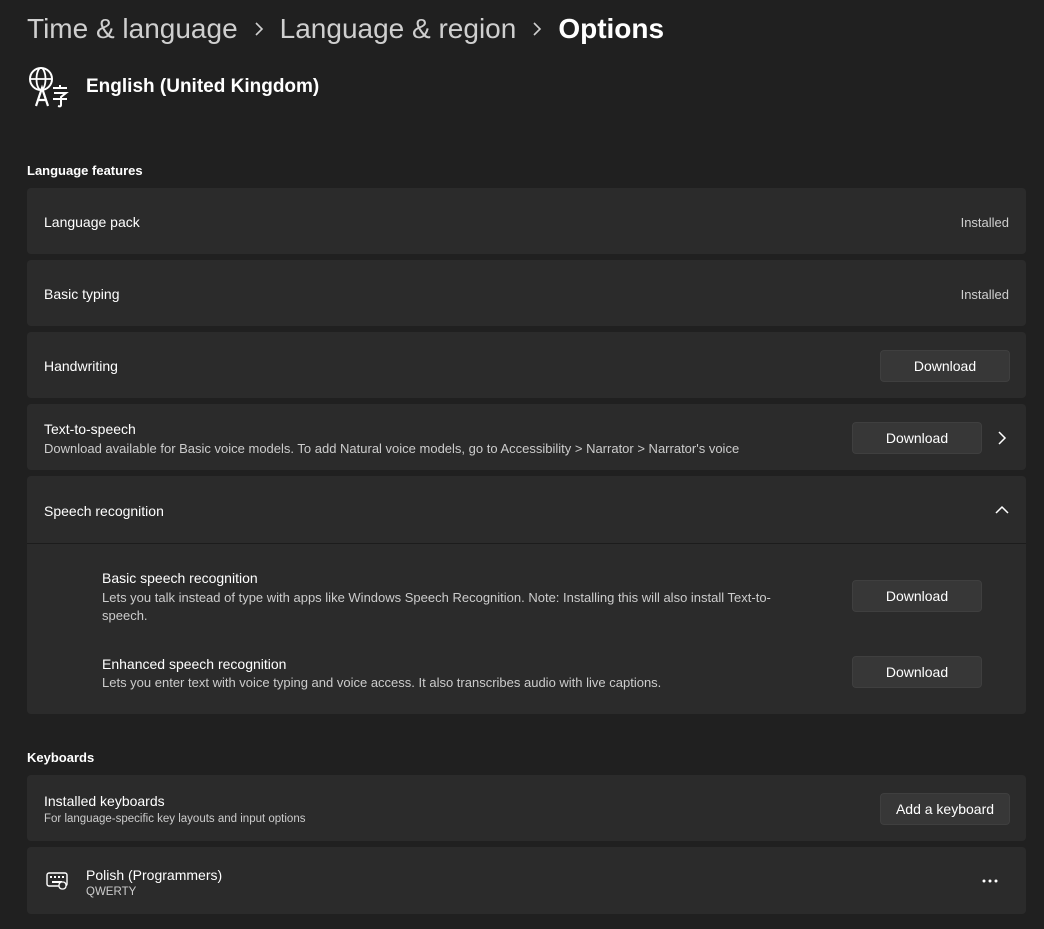  Describe the element at coordinates (203, 86) in the screenshot. I see `language-name: English (United Kingdom)` at that location.